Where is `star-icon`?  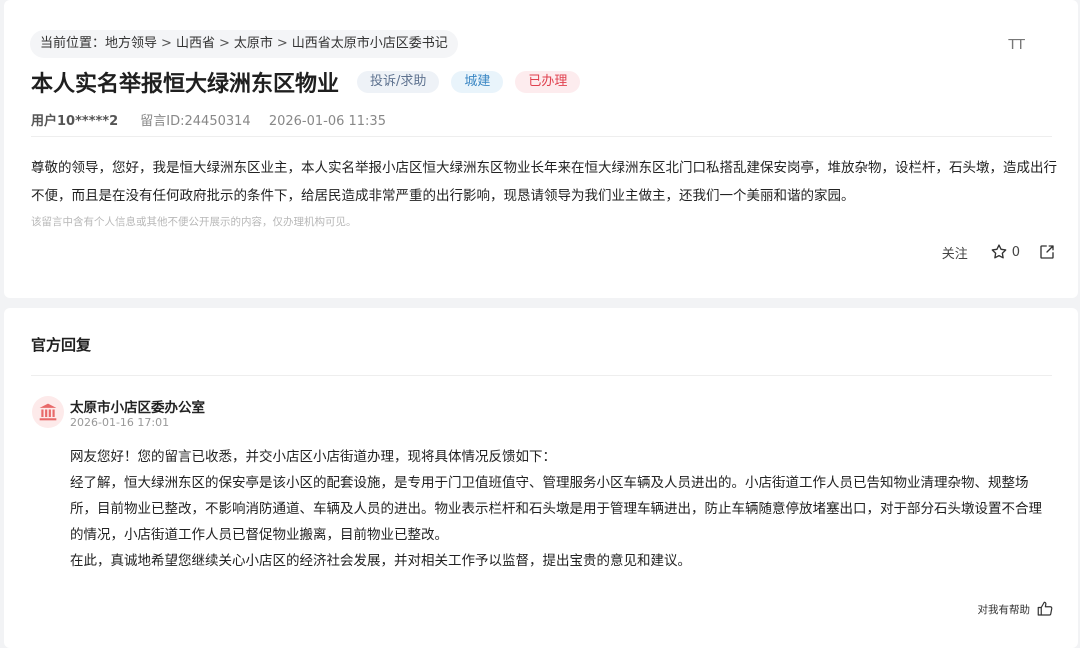
star-icon is located at coordinates (999, 252).